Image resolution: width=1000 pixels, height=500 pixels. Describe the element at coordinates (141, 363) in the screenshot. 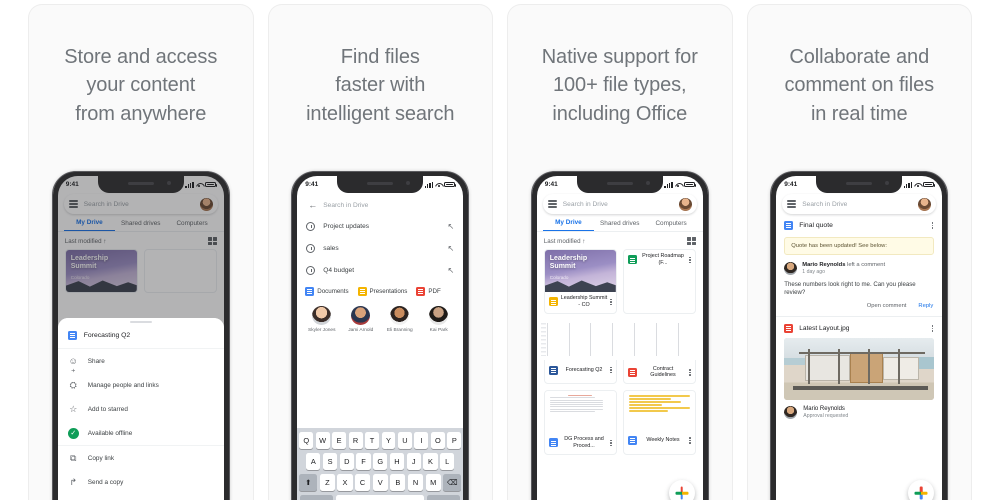

I see `menu-item-share: ☺⁺ Share` at that location.